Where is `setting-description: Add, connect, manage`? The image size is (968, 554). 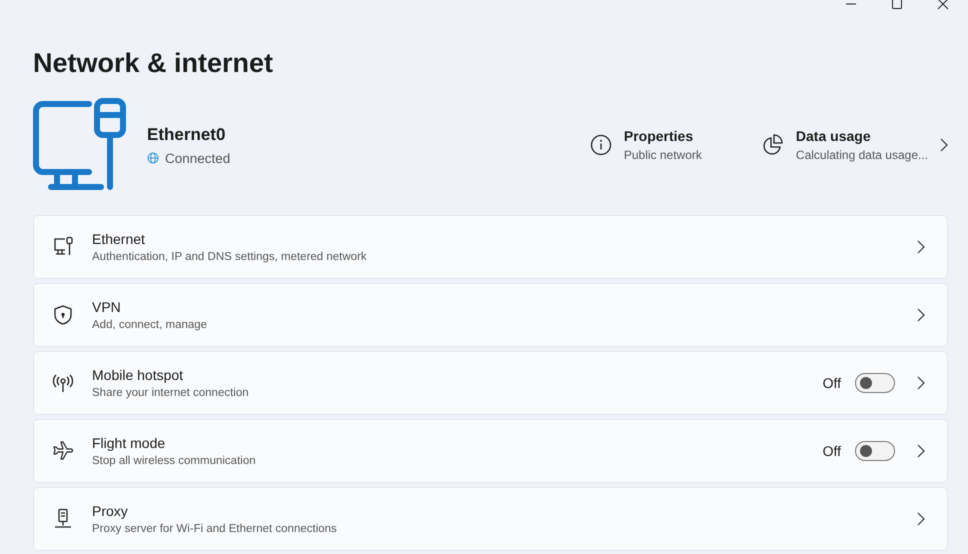
setting-description: Add, connect, manage is located at coordinates (150, 325).